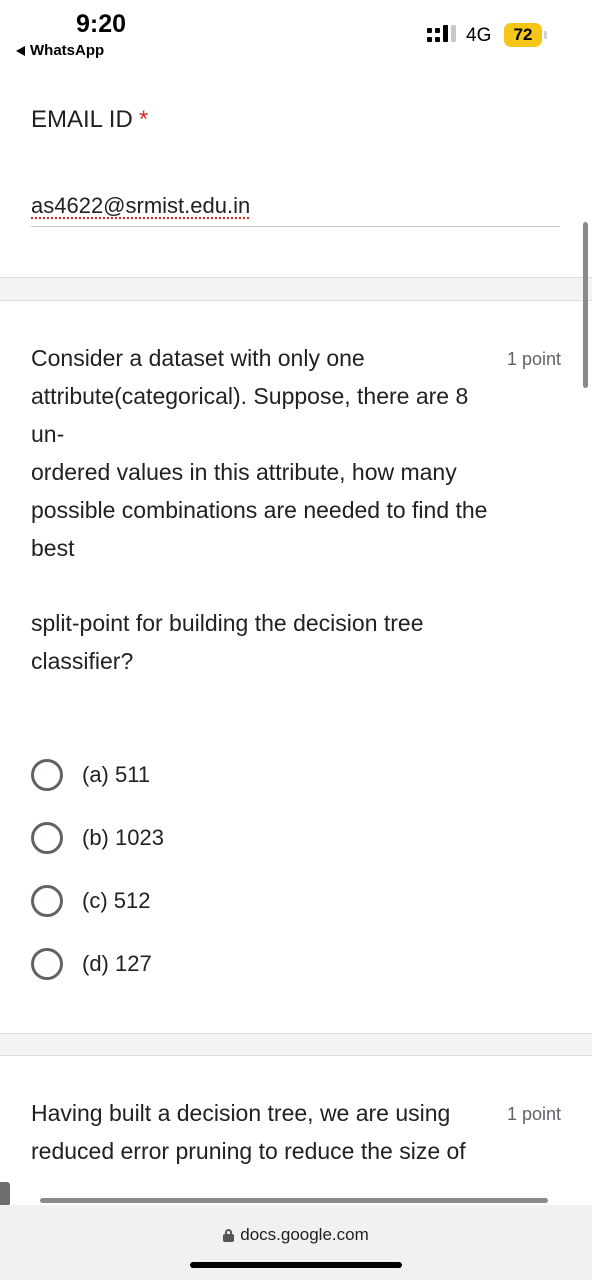 This screenshot has height=1280, width=592. I want to click on option-c: (c) 512, so click(90, 901).